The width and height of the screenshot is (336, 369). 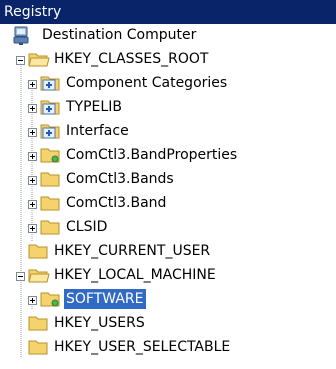 What do you see at coordinates (152, 155) in the screenshot?
I see `tree-item-label: ComCtl3.BandProperties` at bounding box center [152, 155].